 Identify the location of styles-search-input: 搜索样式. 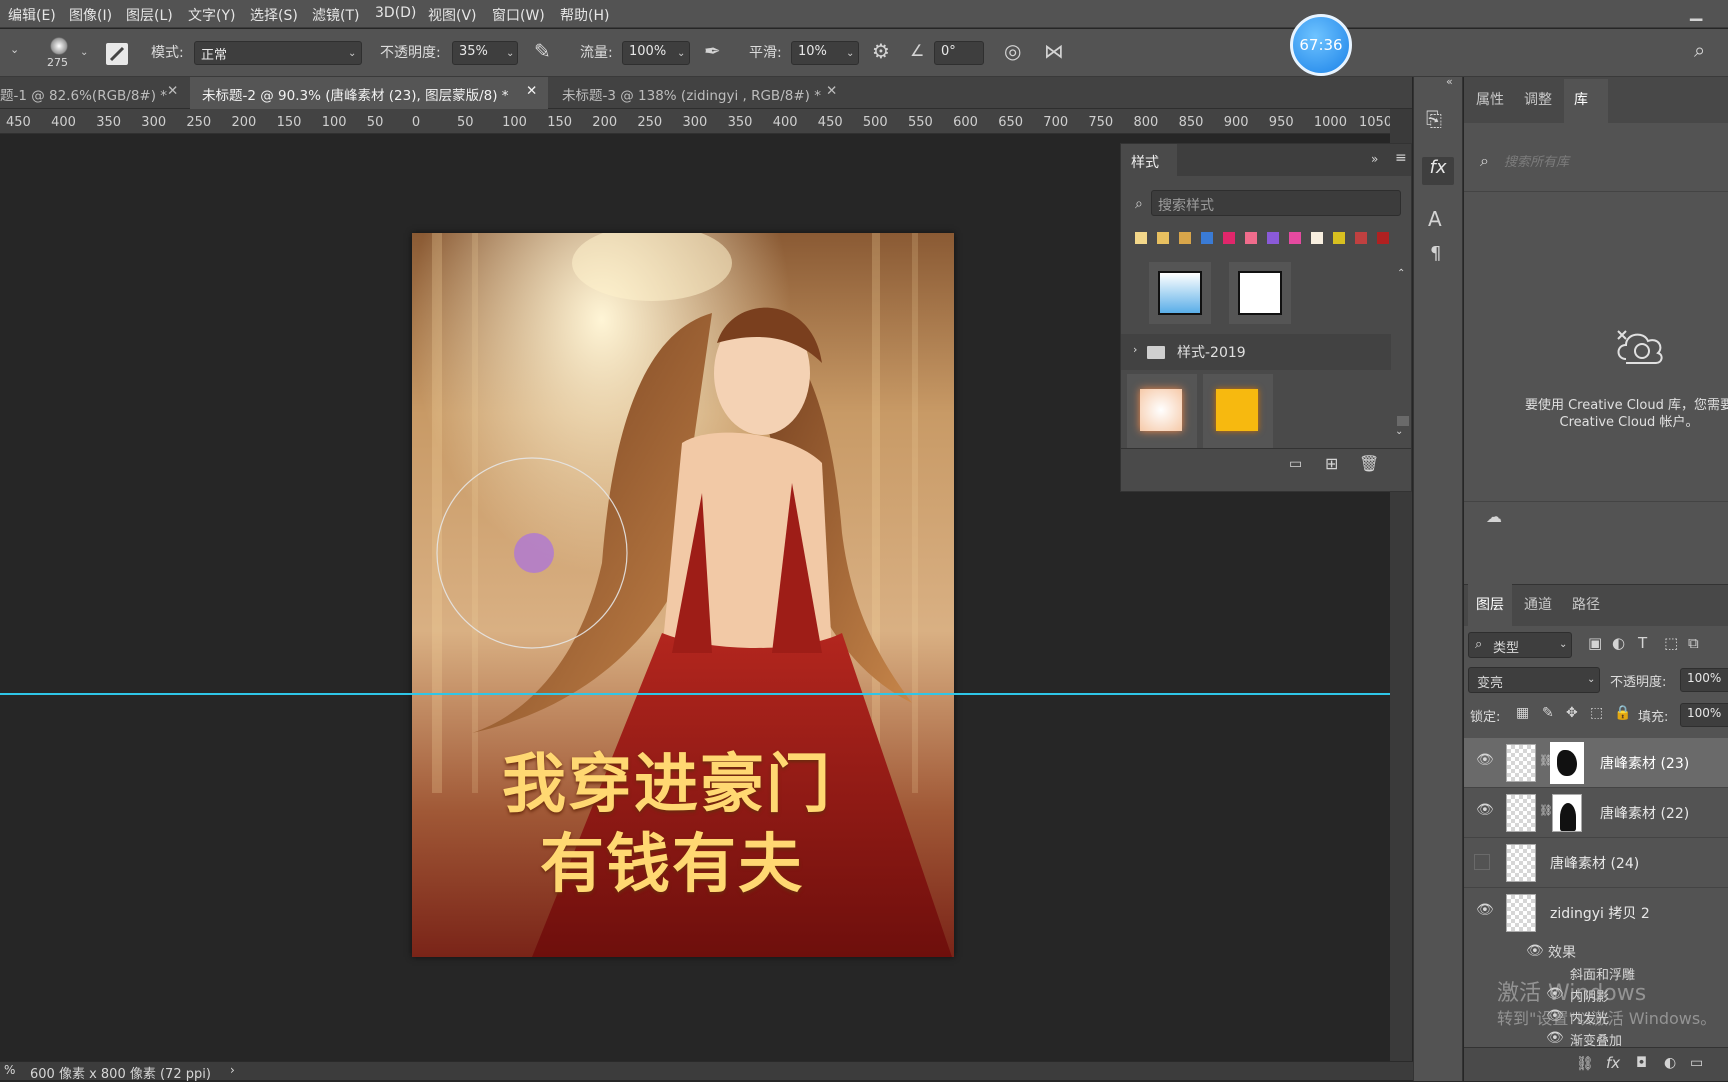
(1276, 203).